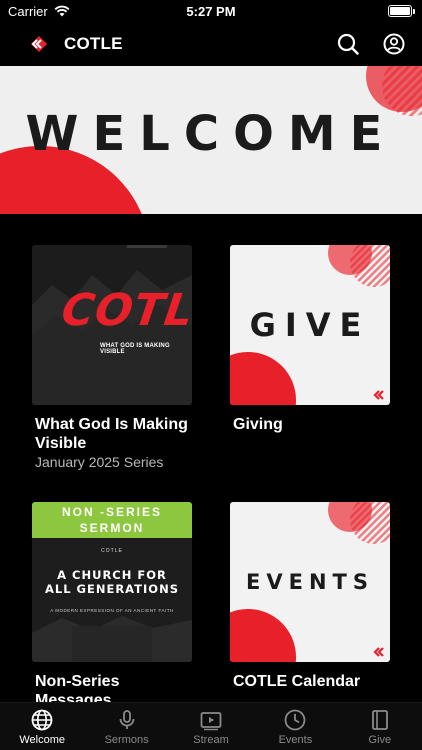  Describe the element at coordinates (211, 720) in the screenshot. I see `video-play-icon` at that location.